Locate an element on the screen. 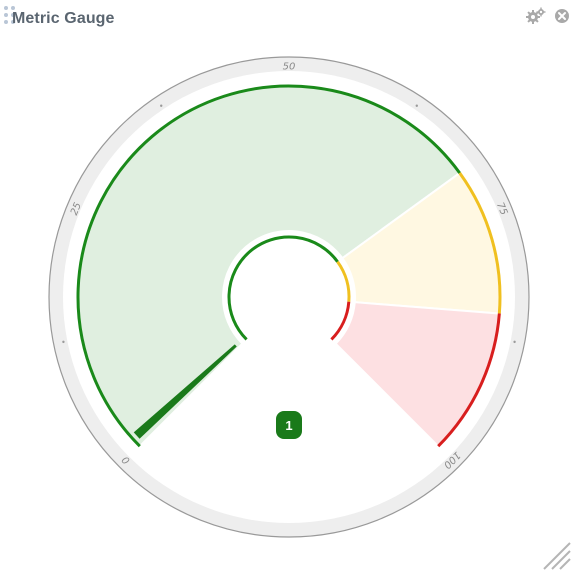 This screenshot has width=580, height=577. gauge-value-badge: 1 is located at coordinates (289, 425).